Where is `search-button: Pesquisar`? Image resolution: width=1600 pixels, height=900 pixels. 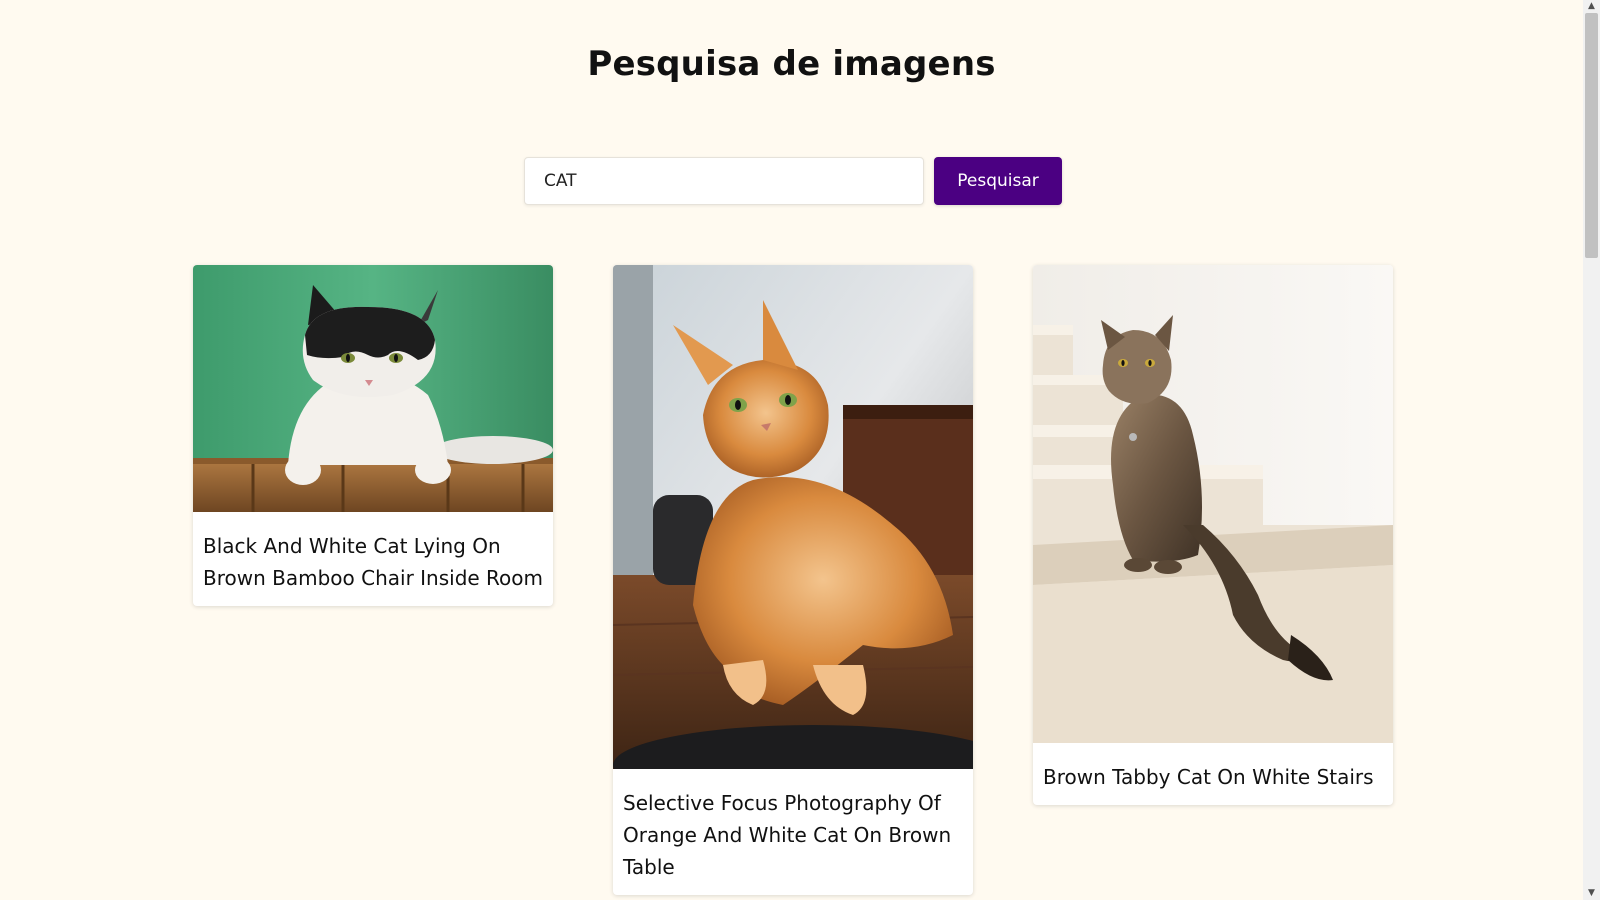 search-button: Pesquisar is located at coordinates (998, 181).